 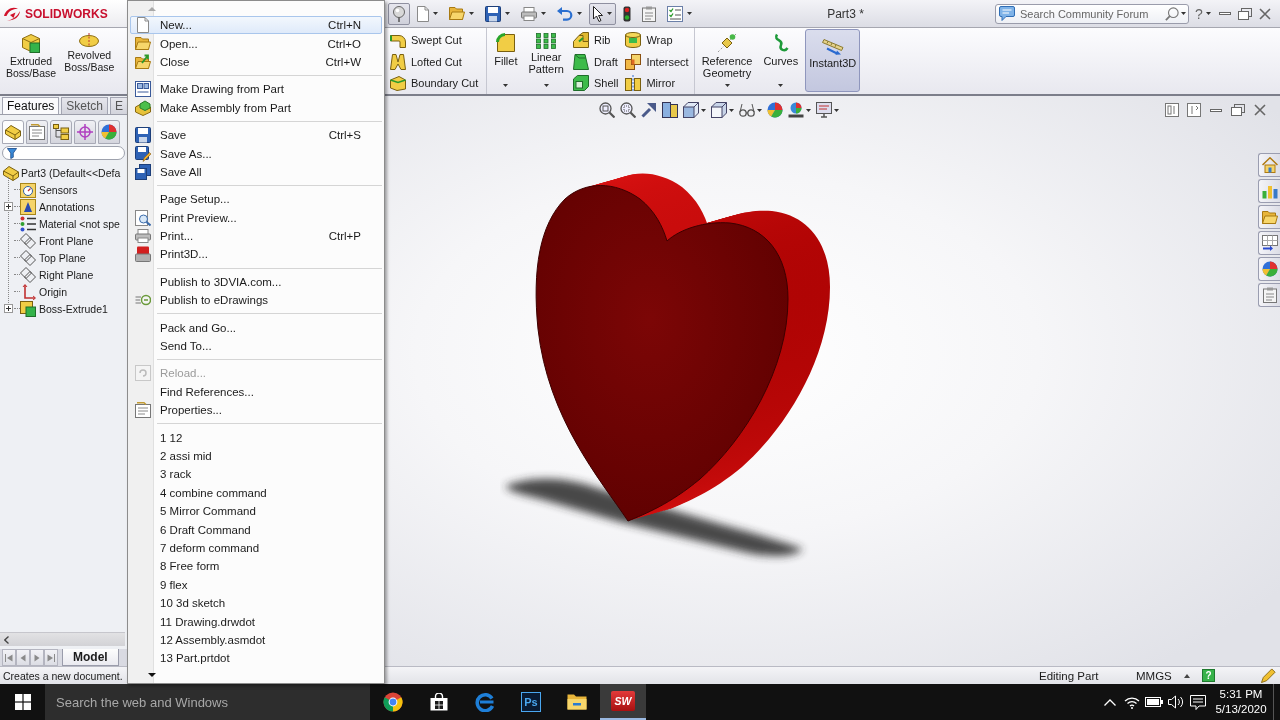 What do you see at coordinates (623, 702) in the screenshot?
I see `taskbar-app-button: SW` at bounding box center [623, 702].